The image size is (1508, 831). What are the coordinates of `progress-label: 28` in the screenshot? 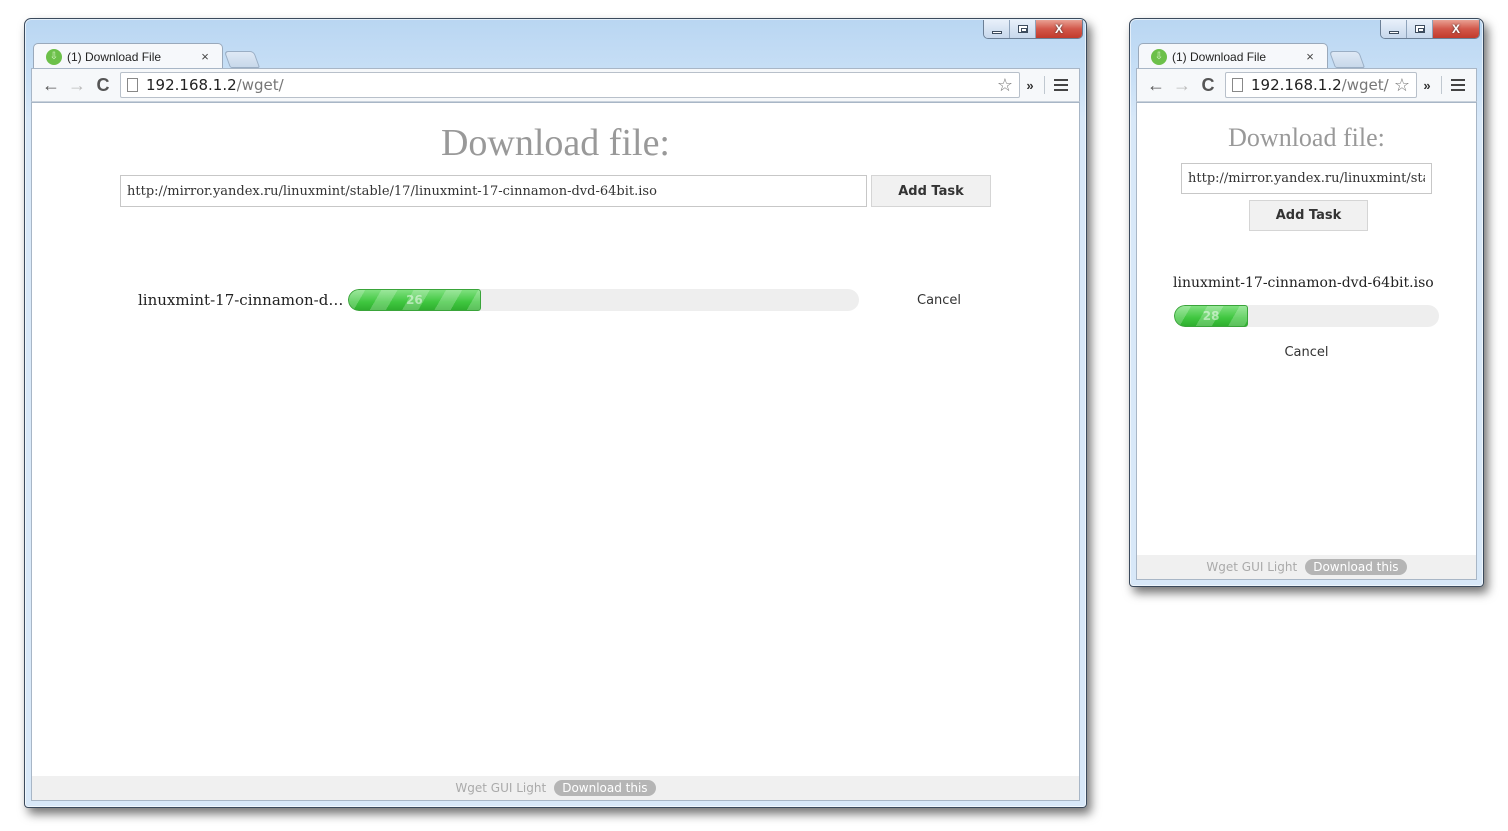 It's located at (1211, 316).